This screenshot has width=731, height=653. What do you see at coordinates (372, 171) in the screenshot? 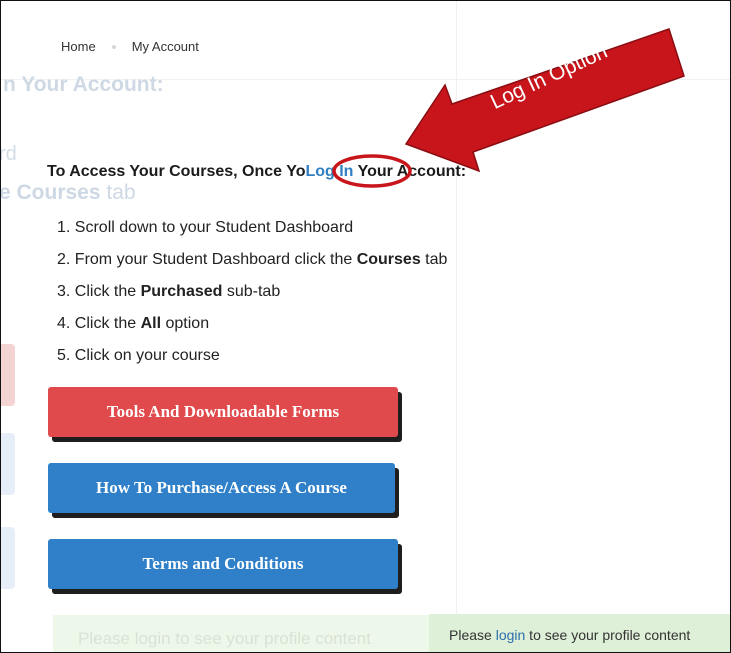
I see `annotation-circle-icon` at bounding box center [372, 171].